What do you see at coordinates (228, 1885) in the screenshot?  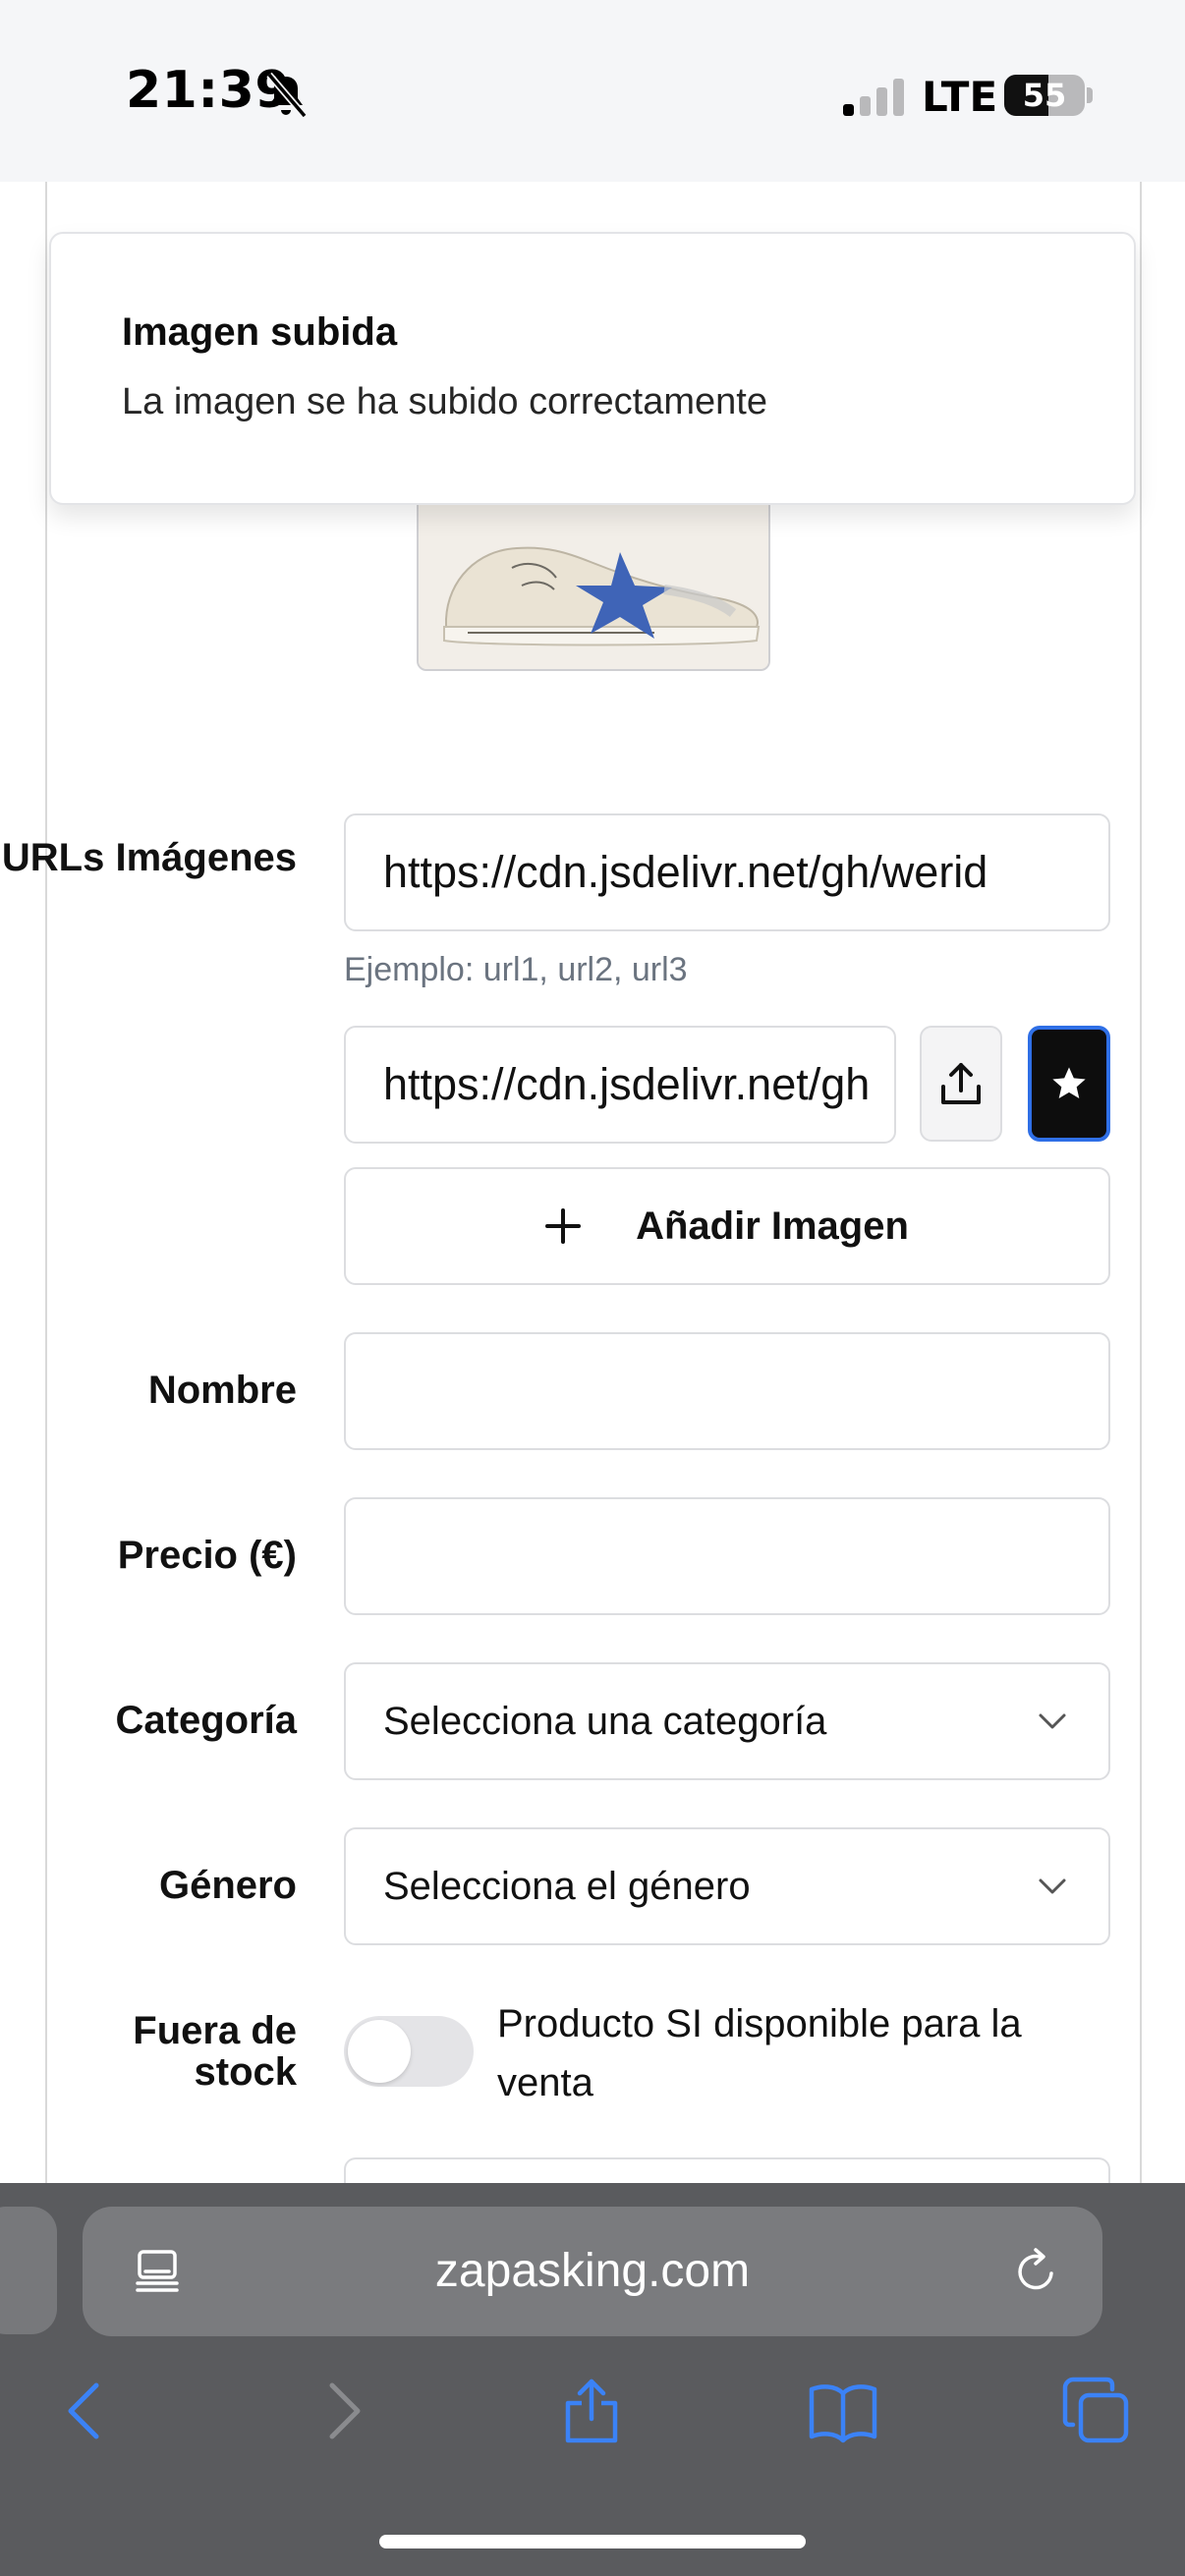 I see `gender-label: Género` at bounding box center [228, 1885].